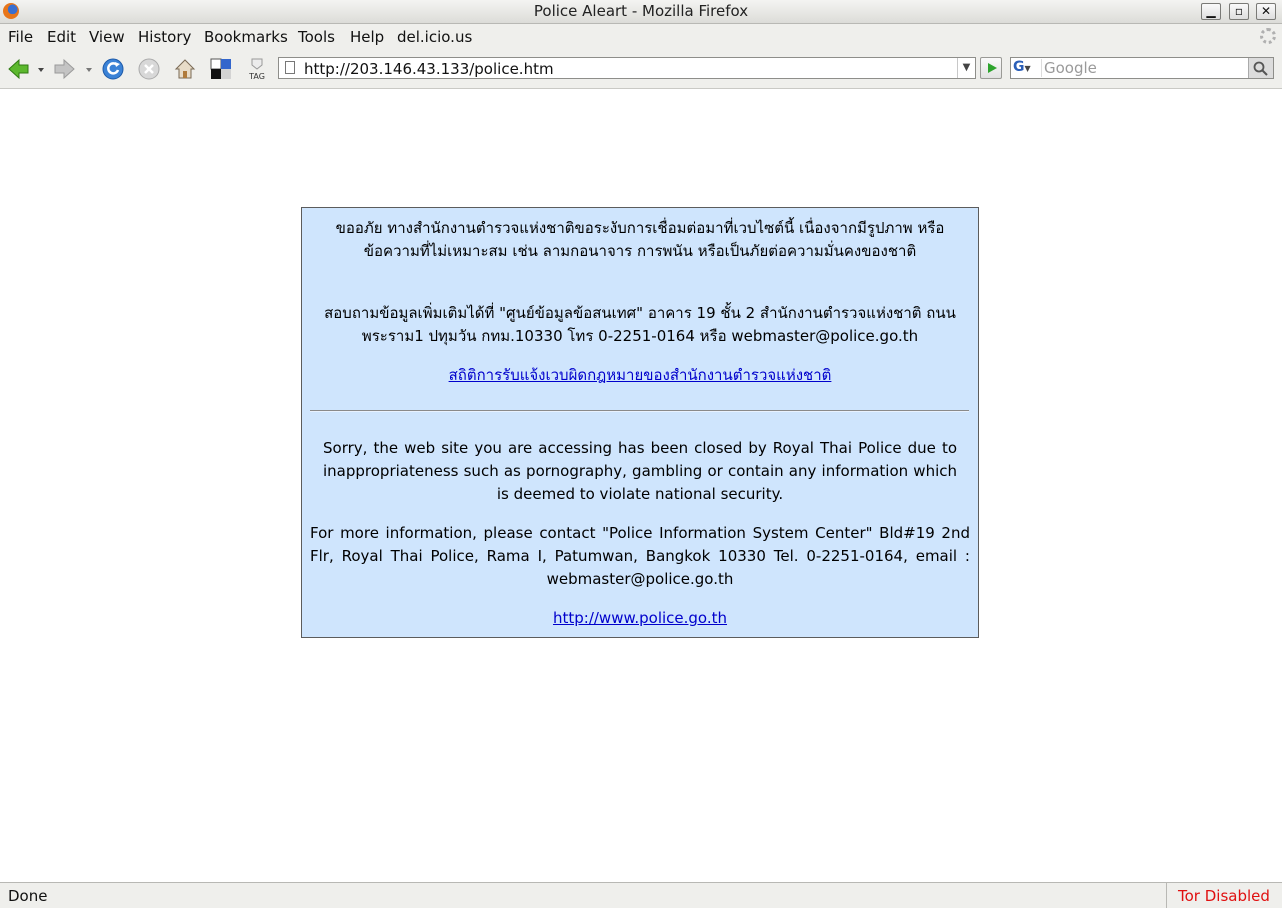 The width and height of the screenshot is (1282, 908). Describe the element at coordinates (65, 69) in the screenshot. I see `forward-icon` at that location.